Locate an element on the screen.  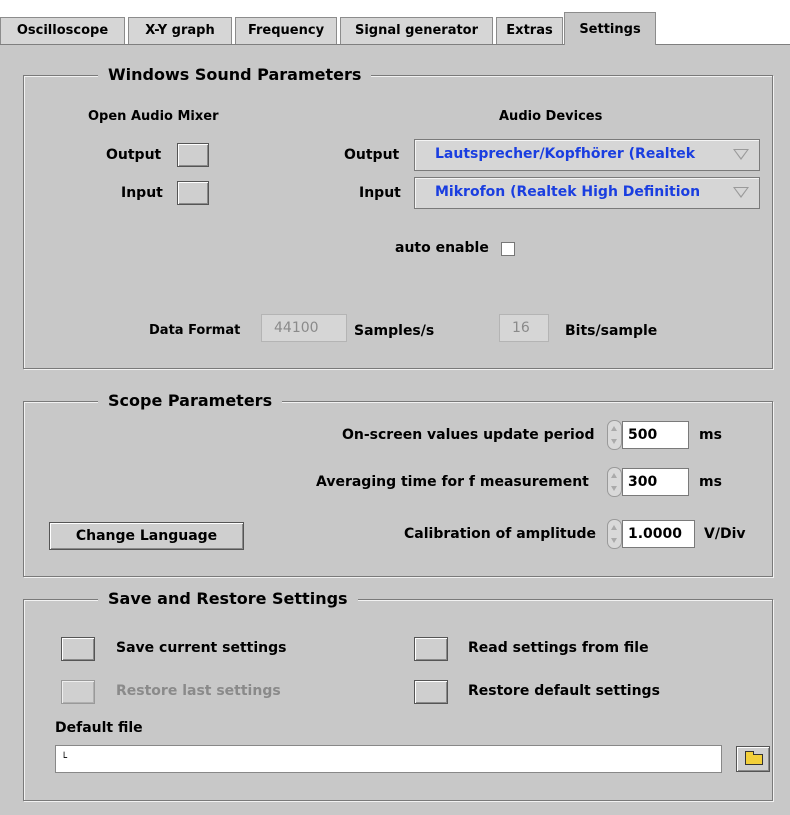
restore-last-button is located at coordinates (78, 692).